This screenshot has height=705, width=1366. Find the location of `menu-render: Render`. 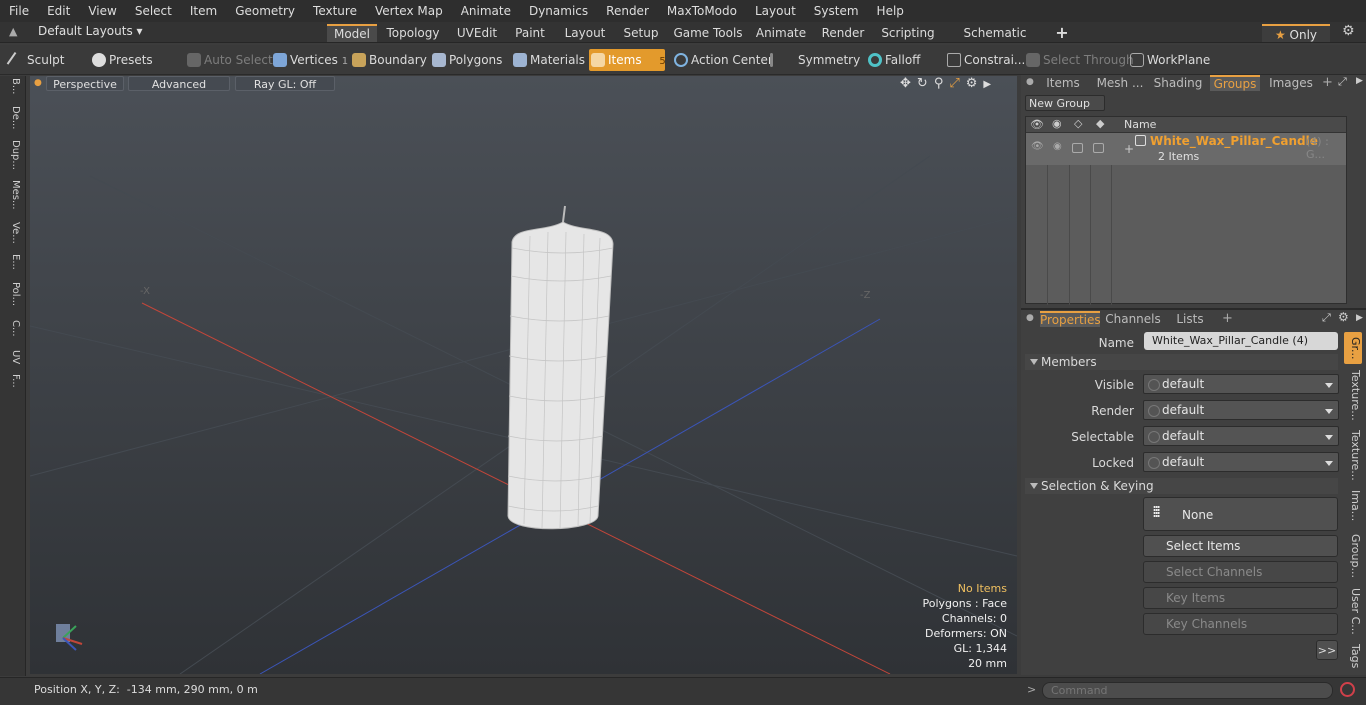

menu-render: Render is located at coordinates (627, 11).